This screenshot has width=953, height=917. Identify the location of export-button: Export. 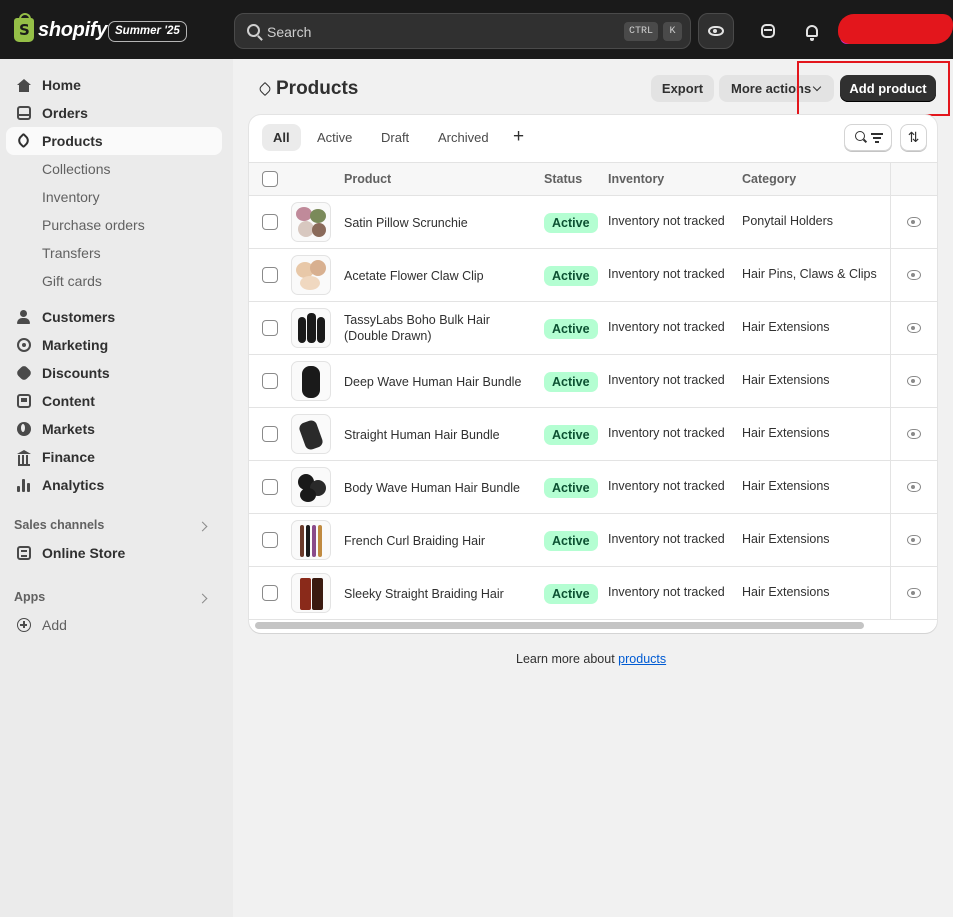
(682, 88).